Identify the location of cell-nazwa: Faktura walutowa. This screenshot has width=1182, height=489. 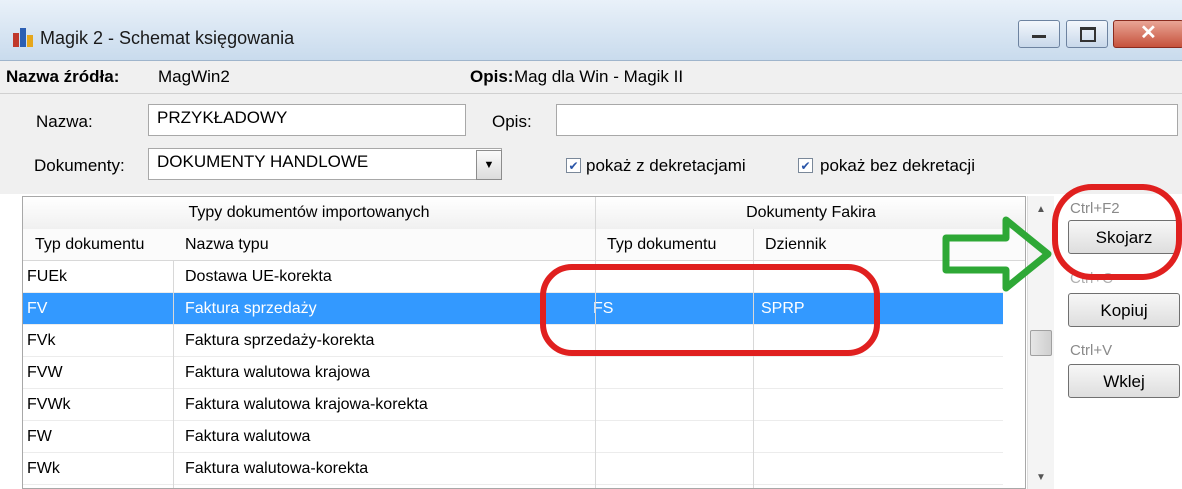
(248, 436).